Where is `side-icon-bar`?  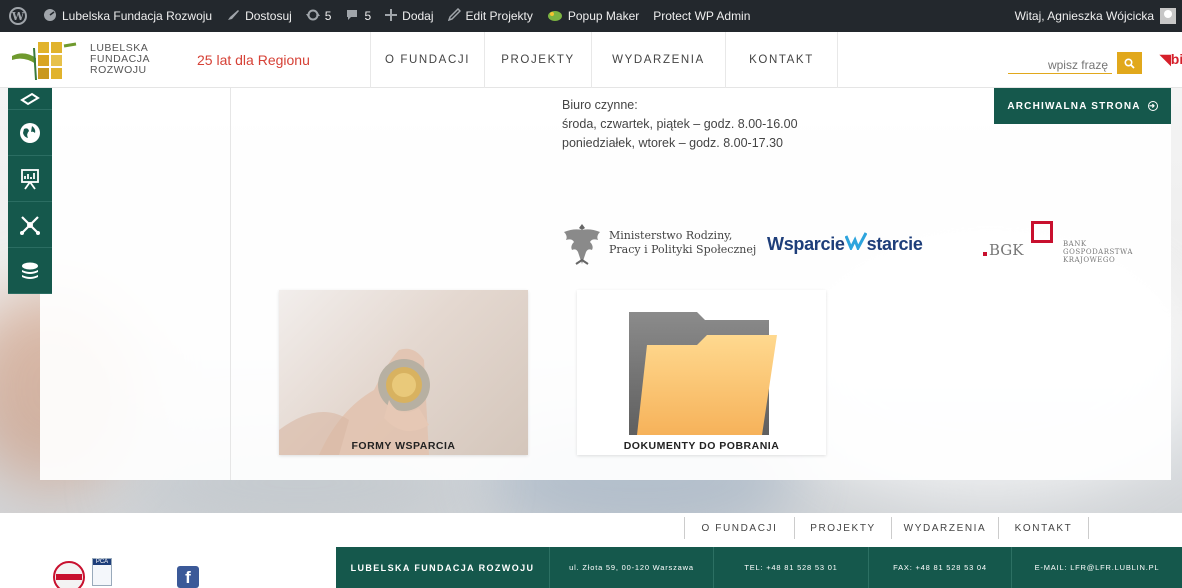 side-icon-bar is located at coordinates (30, 191).